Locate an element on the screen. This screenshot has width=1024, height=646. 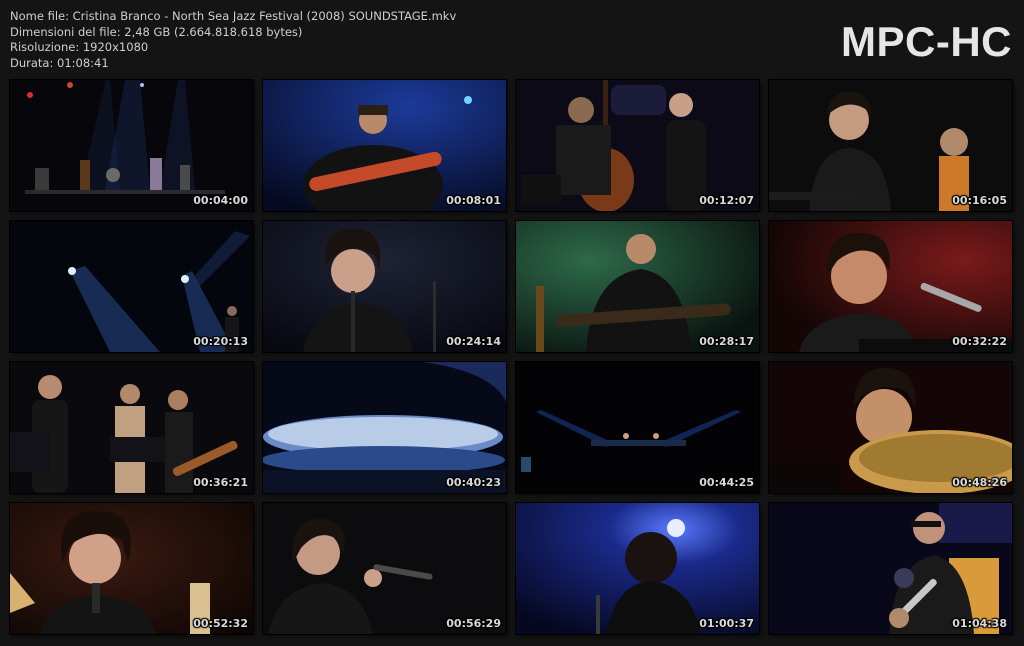
thumbnail-timestamp: 01:00:37 is located at coordinates (726, 623).